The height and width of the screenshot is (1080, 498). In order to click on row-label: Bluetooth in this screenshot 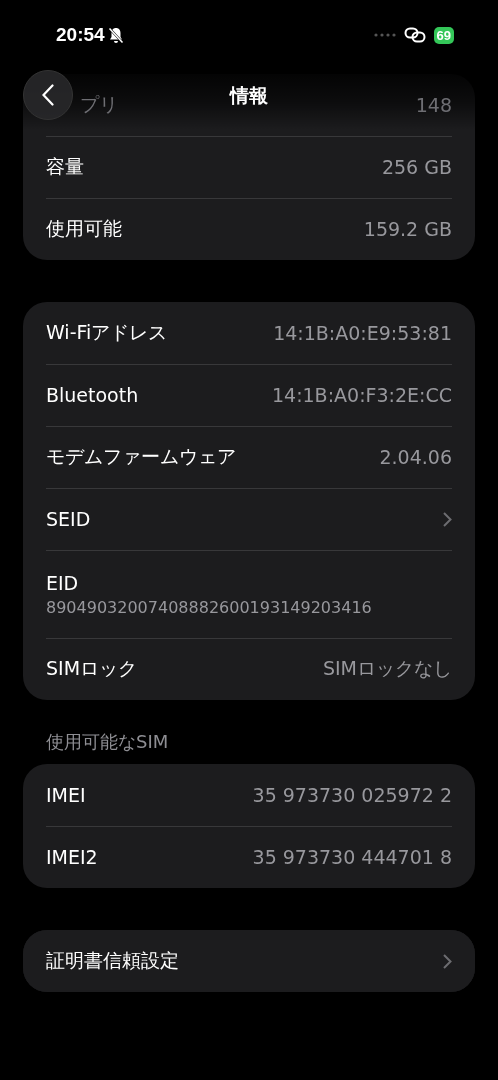, I will do `click(92, 395)`.